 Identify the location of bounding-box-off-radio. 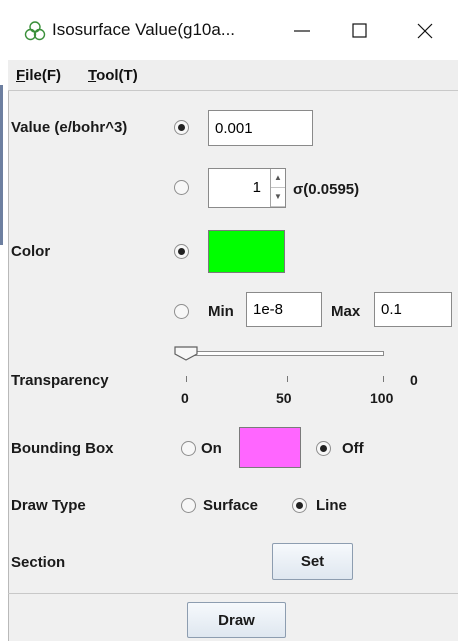
(323, 448).